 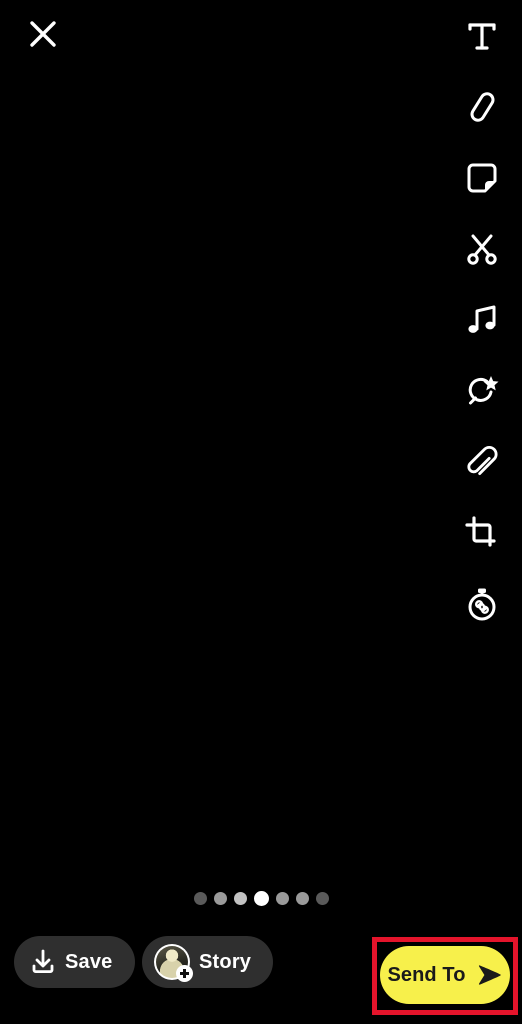 I want to click on music-note-icon, so click(x=482, y=319).